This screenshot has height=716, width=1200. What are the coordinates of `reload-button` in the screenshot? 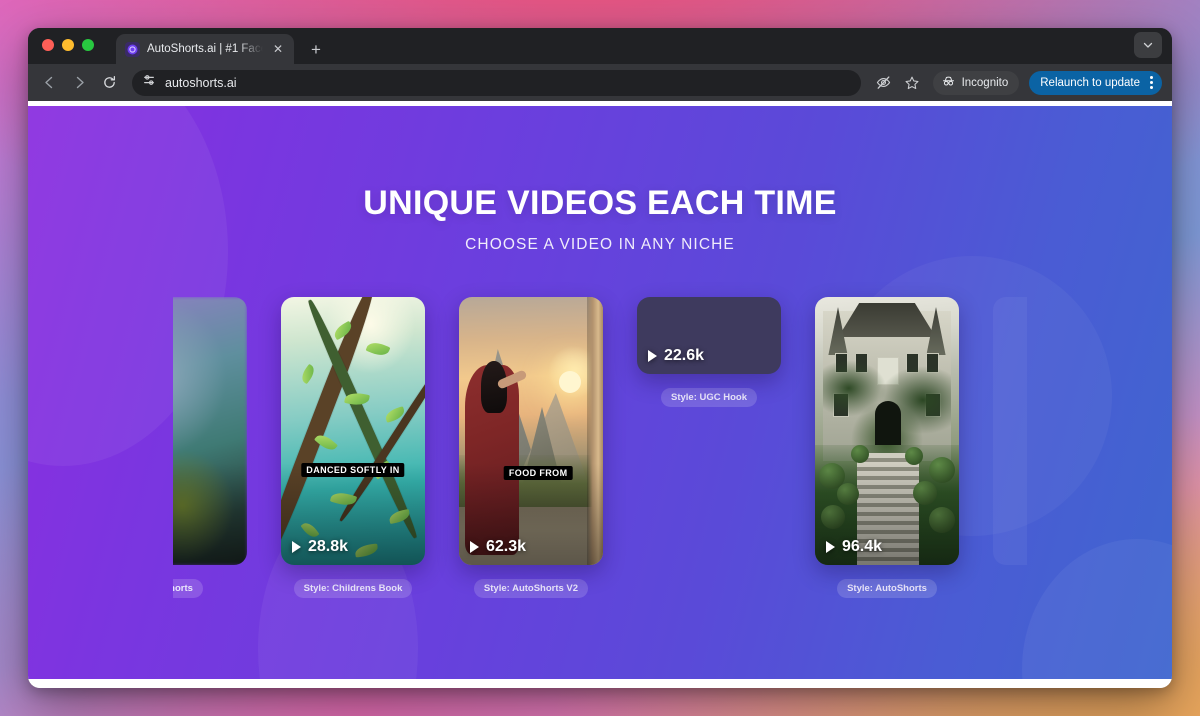 It's located at (109, 83).